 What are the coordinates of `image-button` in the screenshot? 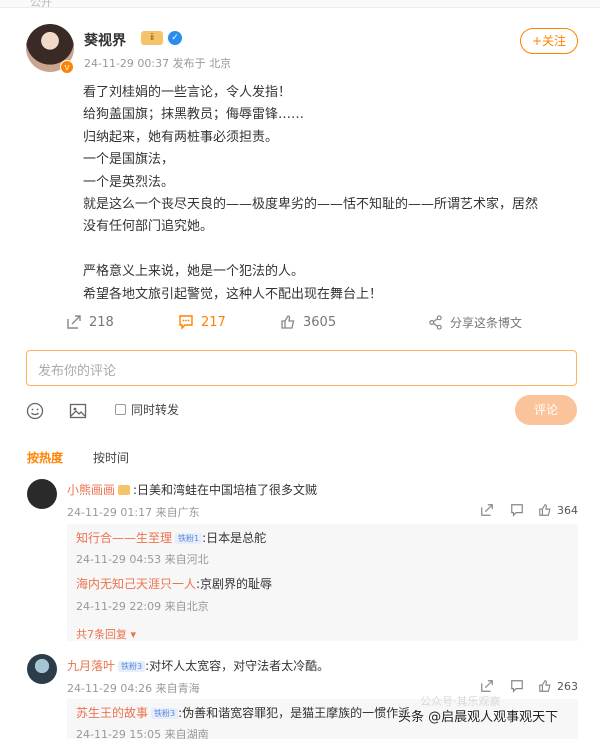 It's located at (78, 413).